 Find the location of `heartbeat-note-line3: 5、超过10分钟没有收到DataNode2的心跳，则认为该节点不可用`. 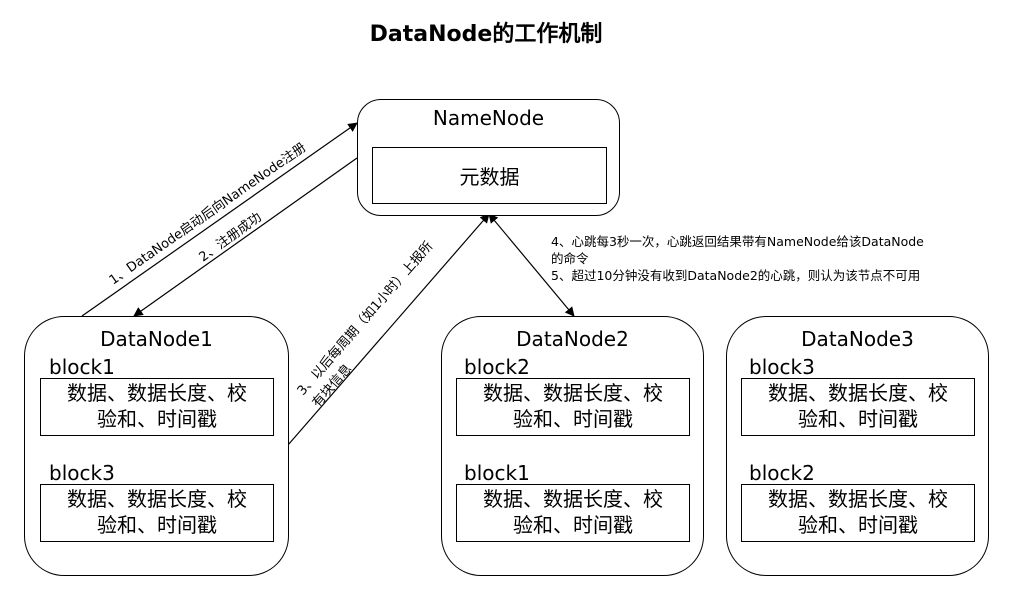

heartbeat-note-line3: 5、超过10分钟没有收到DataNode2的心跳，则认为该节点不可用 is located at coordinates (736, 275).